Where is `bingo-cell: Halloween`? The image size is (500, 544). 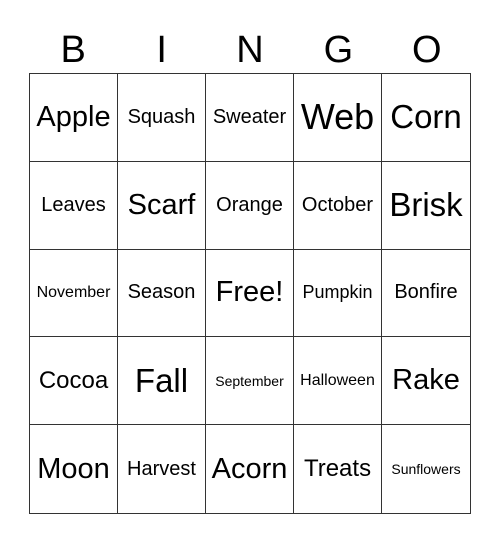
bingo-cell: Halloween is located at coordinates (338, 381).